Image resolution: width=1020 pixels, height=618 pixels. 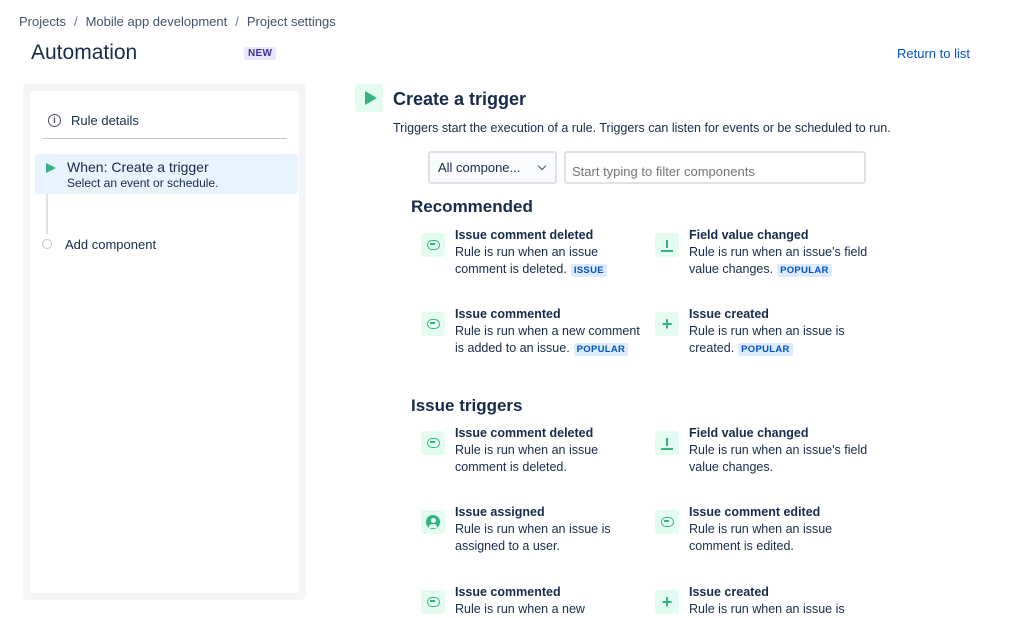 I want to click on trigger-step-title: When: Create a trigger, so click(x=138, y=167).